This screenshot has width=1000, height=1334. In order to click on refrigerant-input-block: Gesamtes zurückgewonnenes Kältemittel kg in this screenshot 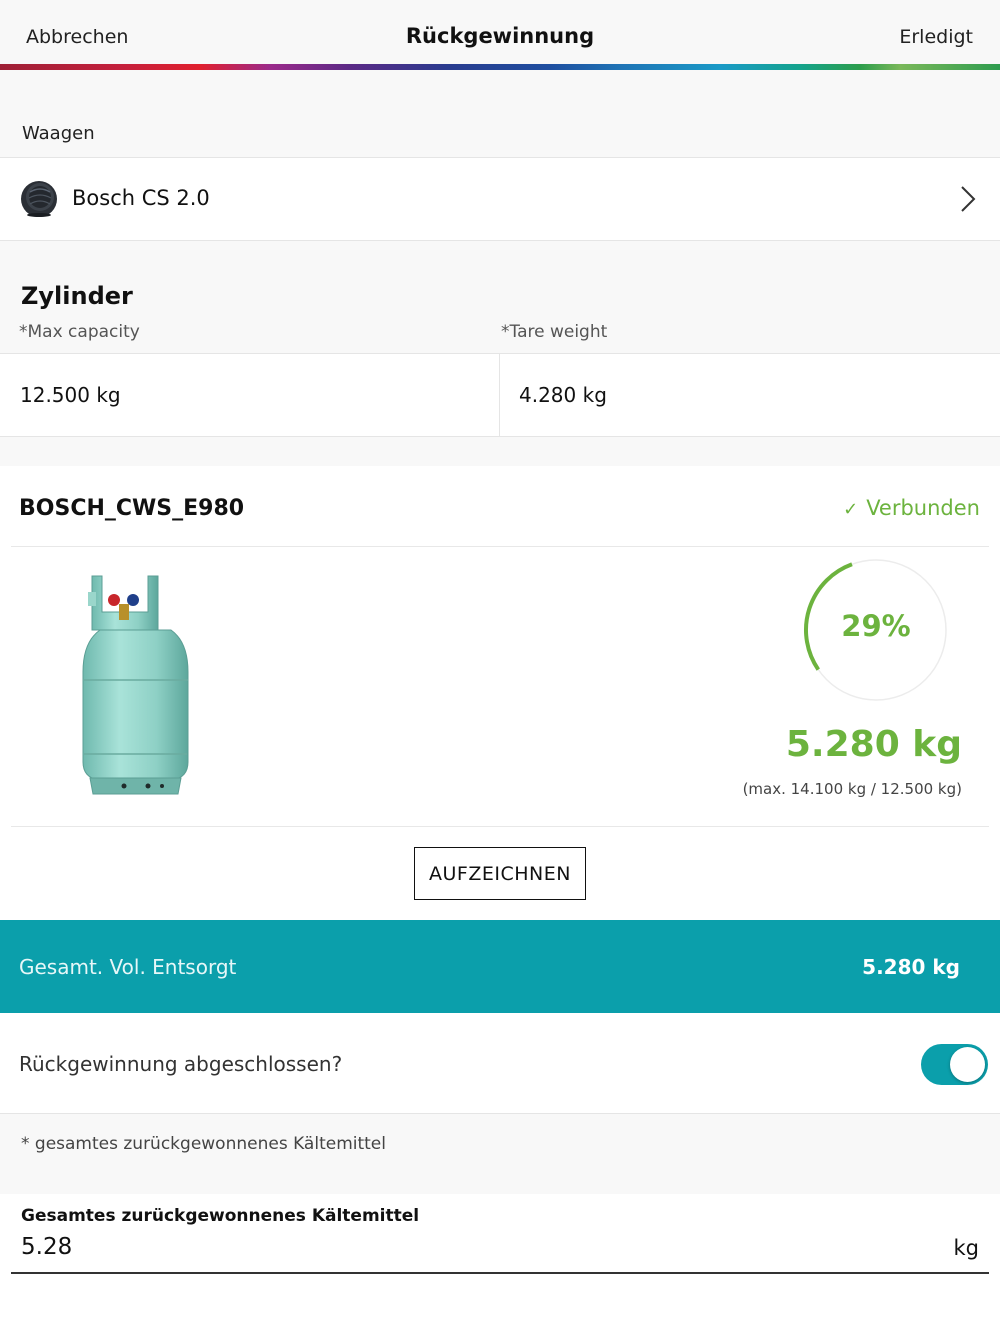, I will do `click(500, 1264)`.